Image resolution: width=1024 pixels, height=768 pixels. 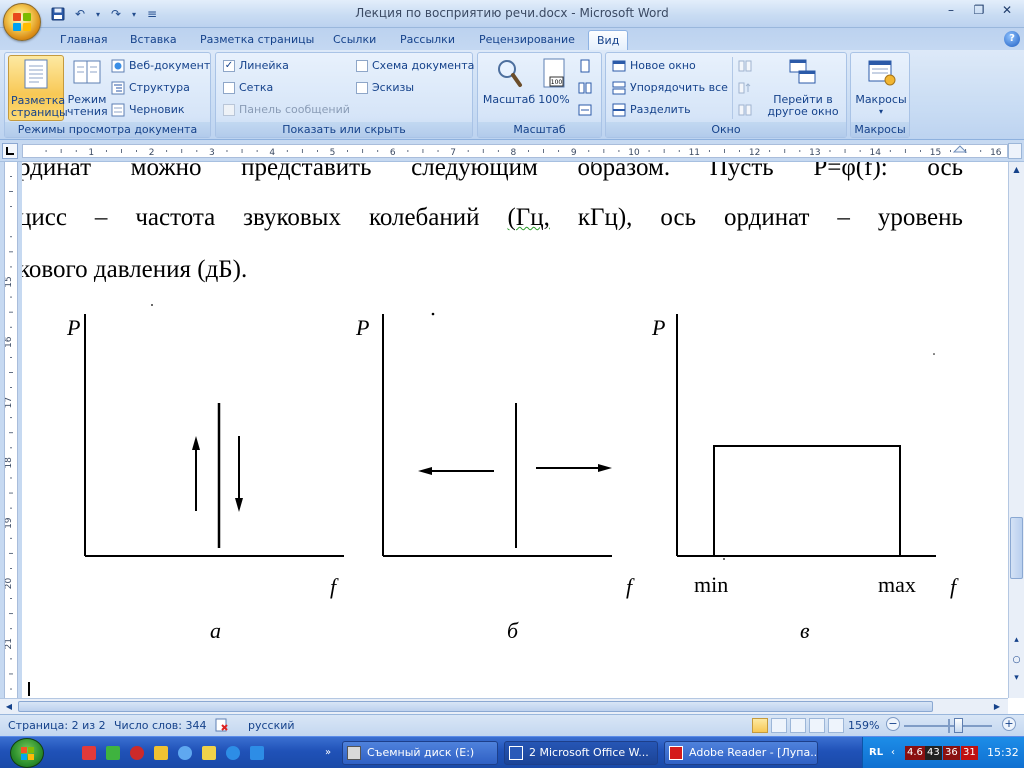 What do you see at coordinates (798, 725) in the screenshot?
I see `web-view-icon` at bounding box center [798, 725].